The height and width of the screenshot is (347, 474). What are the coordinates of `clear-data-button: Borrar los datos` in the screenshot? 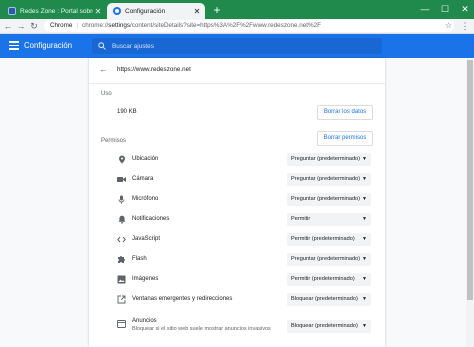 It's located at (345, 112).